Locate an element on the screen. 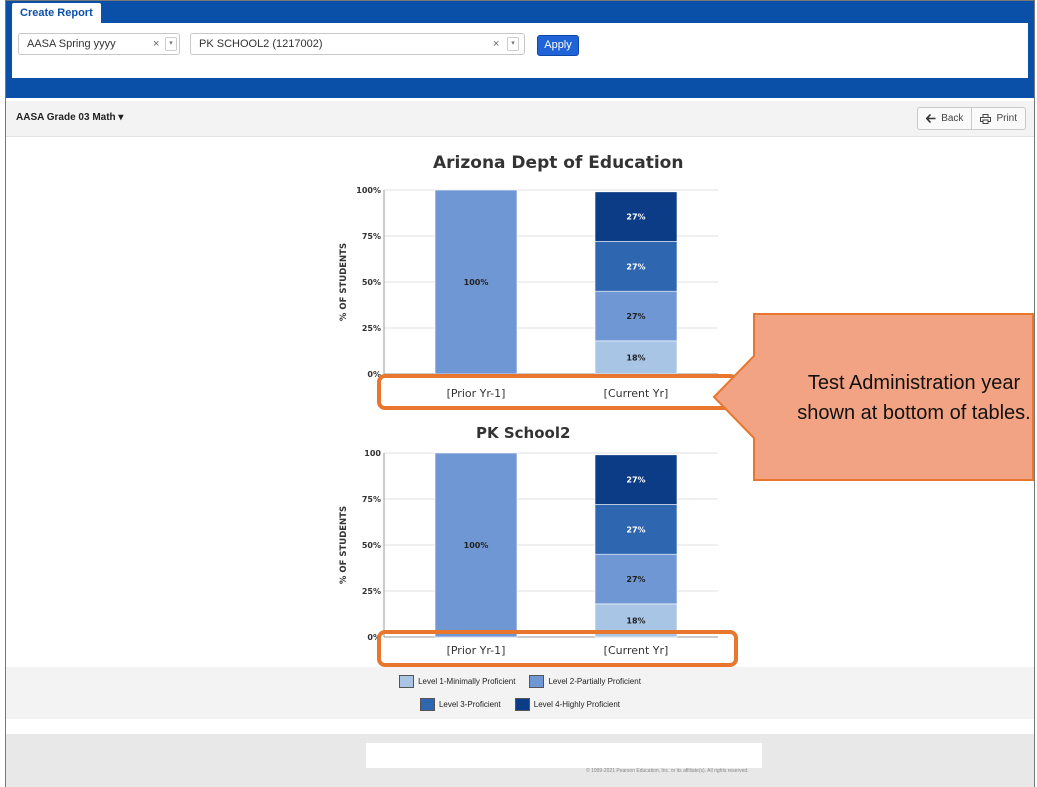 The height and width of the screenshot is (787, 1037). highlight-box-state-years is located at coordinates (557, 392).